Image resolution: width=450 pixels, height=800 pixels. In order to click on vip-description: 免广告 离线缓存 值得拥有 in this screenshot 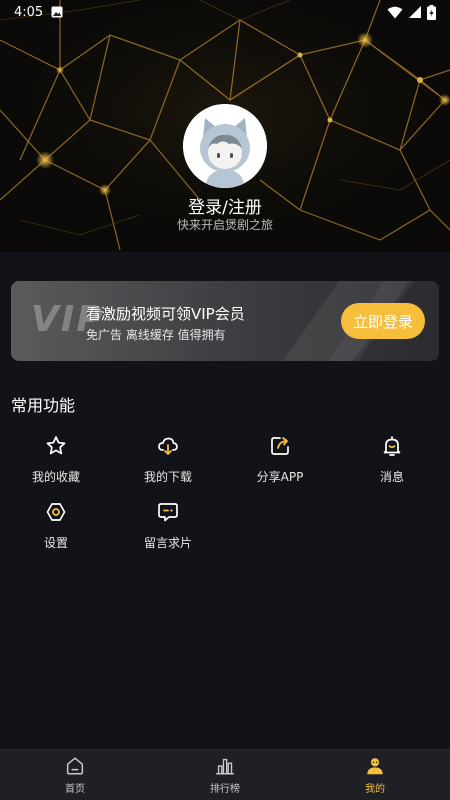, I will do `click(156, 335)`.